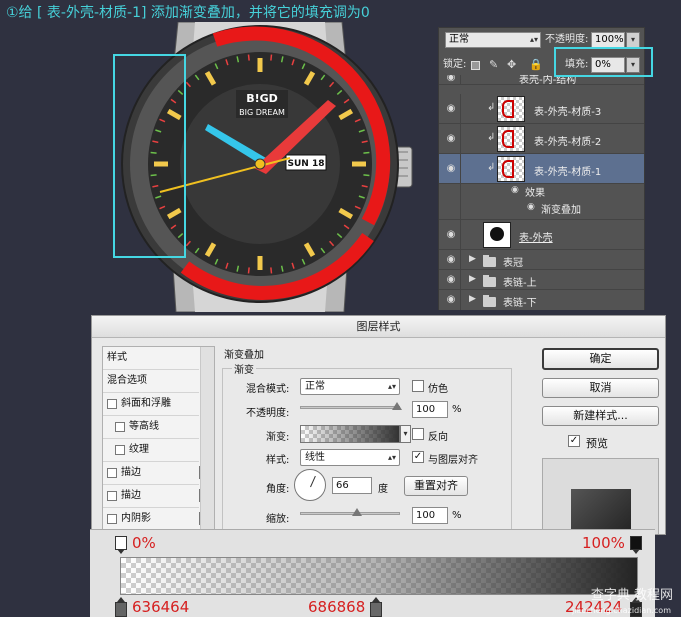 The image size is (681, 617). I want to click on cancel-button: 取消, so click(600, 388).